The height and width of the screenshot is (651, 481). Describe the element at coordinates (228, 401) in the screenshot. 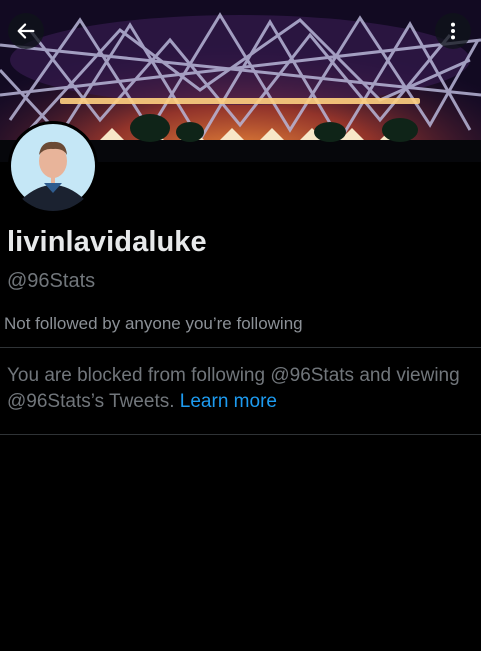

I see `learn-more-link: Learn more` at that location.